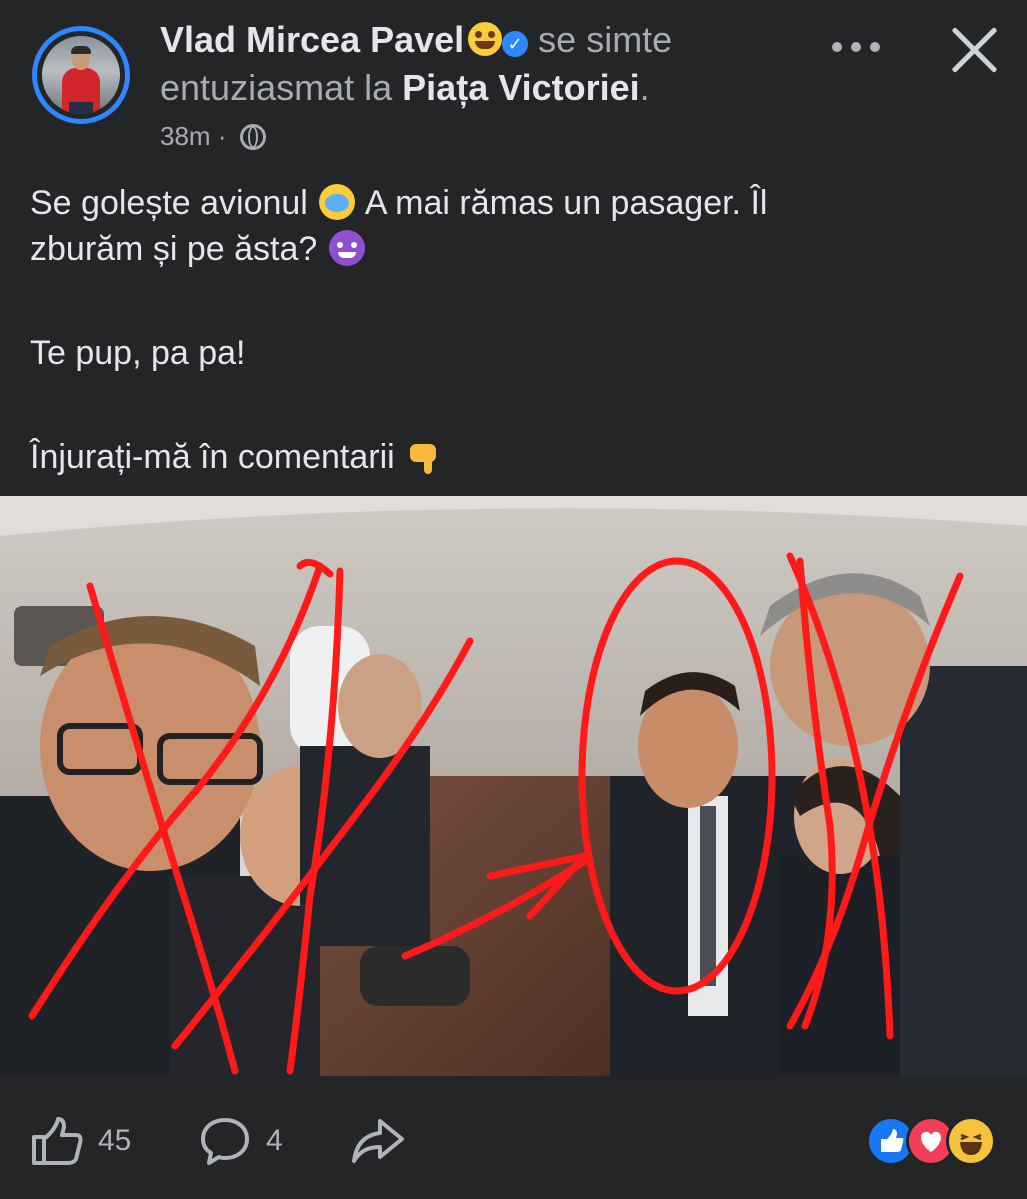  What do you see at coordinates (252, 137) in the screenshot?
I see `globe-icon` at bounding box center [252, 137].